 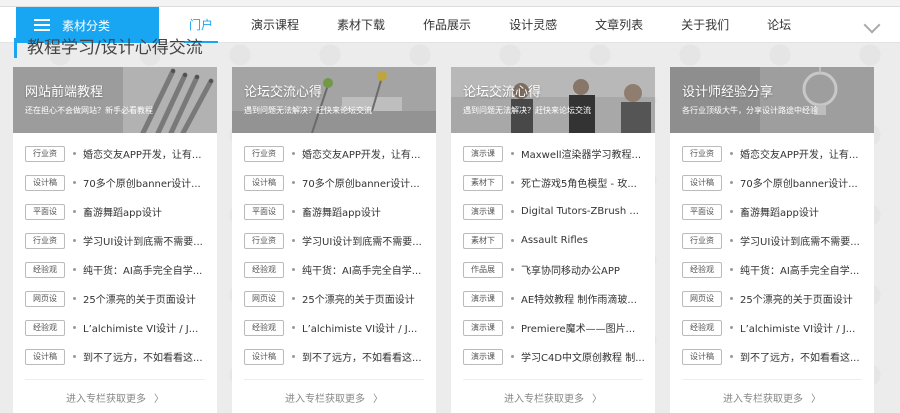 What do you see at coordinates (533, 25) in the screenshot?
I see `nav-item-inspiration: 设计灵感` at bounding box center [533, 25].